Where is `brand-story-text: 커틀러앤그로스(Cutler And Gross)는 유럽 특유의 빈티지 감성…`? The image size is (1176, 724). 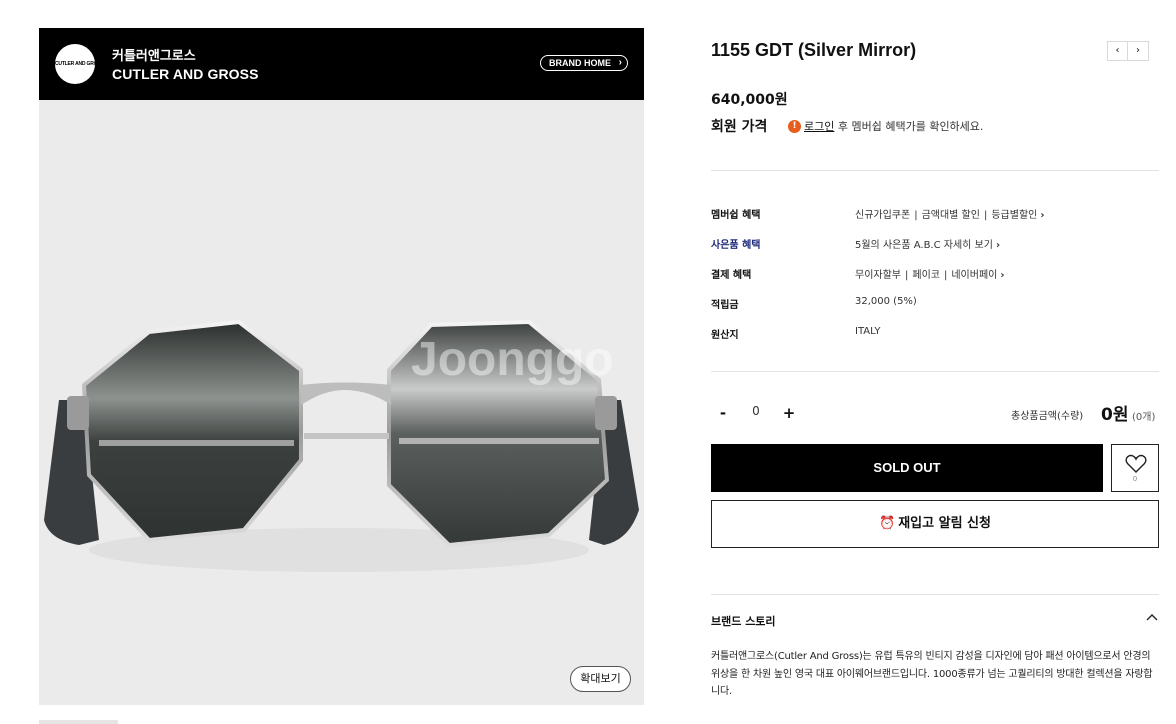
brand-story-text: 커틀러앤그로스(Cutler And Gross)는 유럽 특유의 빈티지 감성… is located at coordinates (932, 674).